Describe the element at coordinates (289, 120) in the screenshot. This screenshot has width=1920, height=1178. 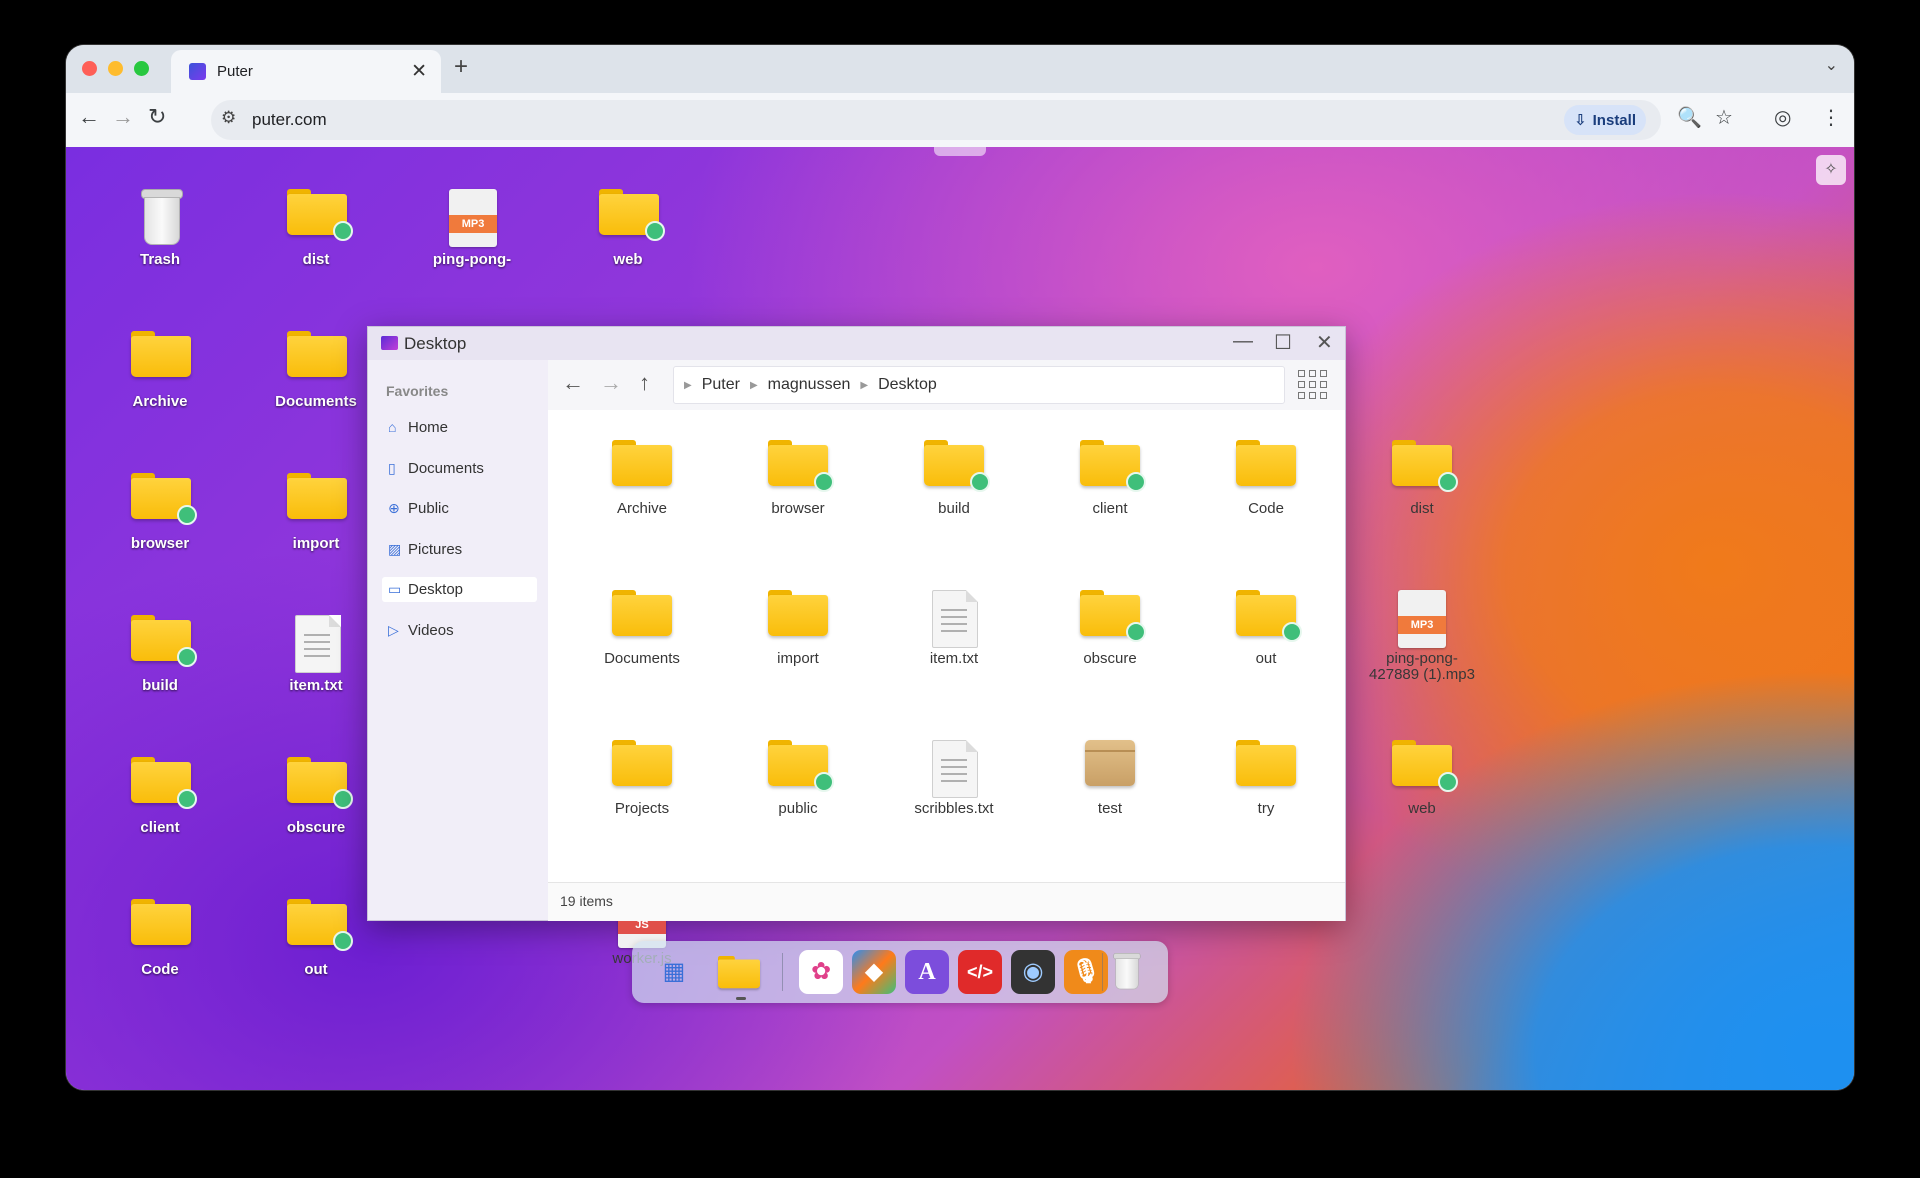
I see `url-text: puter.com` at that location.